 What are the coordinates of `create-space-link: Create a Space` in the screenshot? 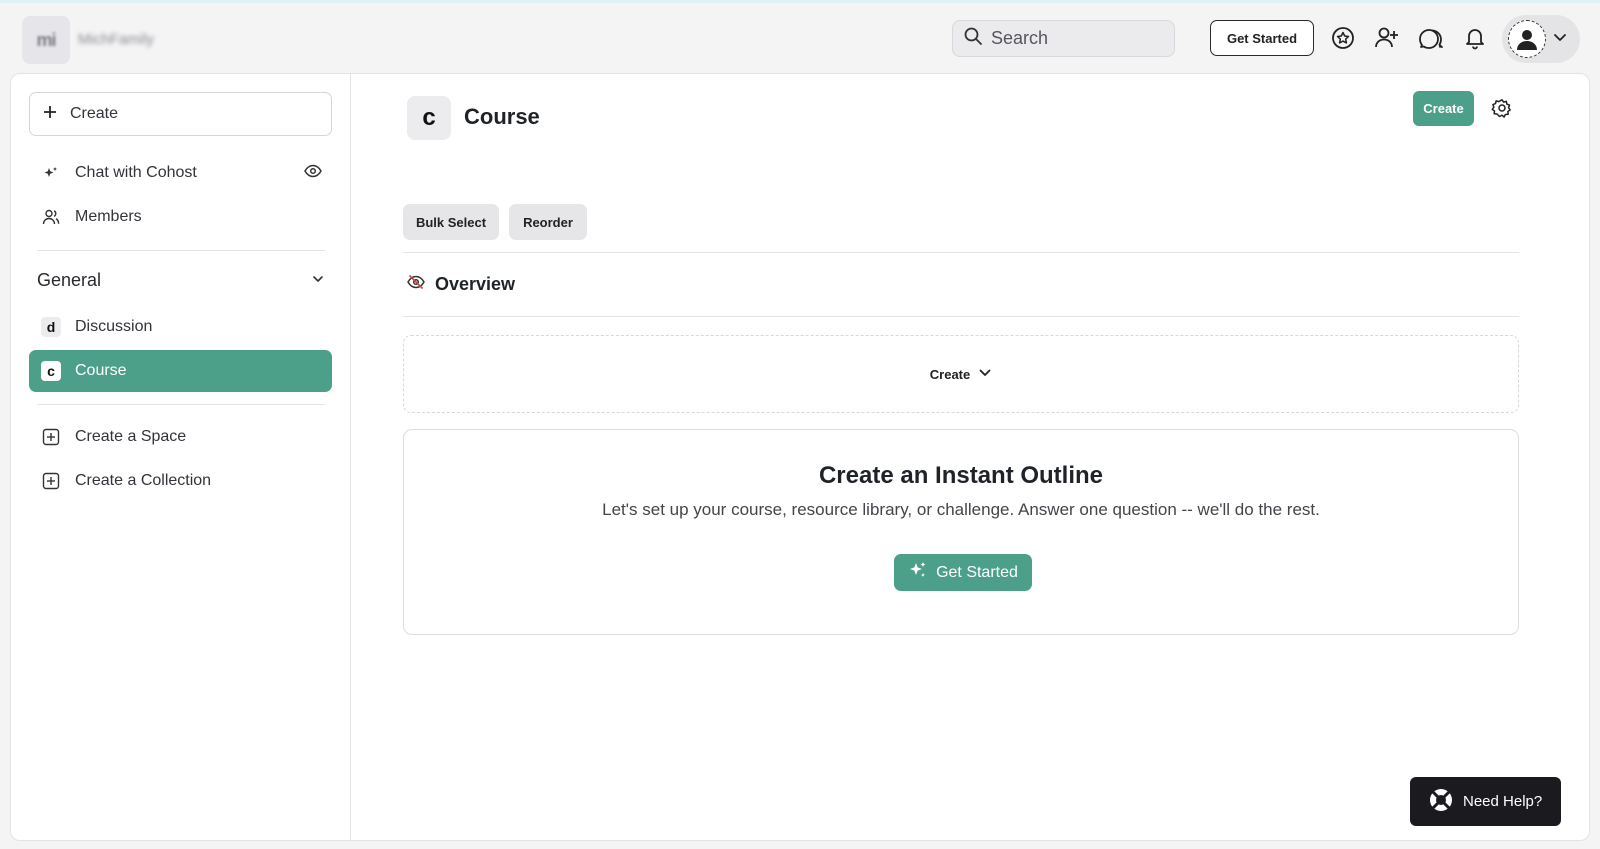 It's located at (180, 437).